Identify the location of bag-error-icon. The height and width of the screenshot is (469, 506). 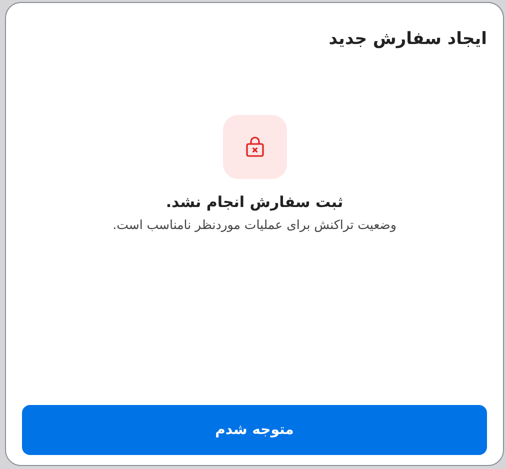
(254, 147).